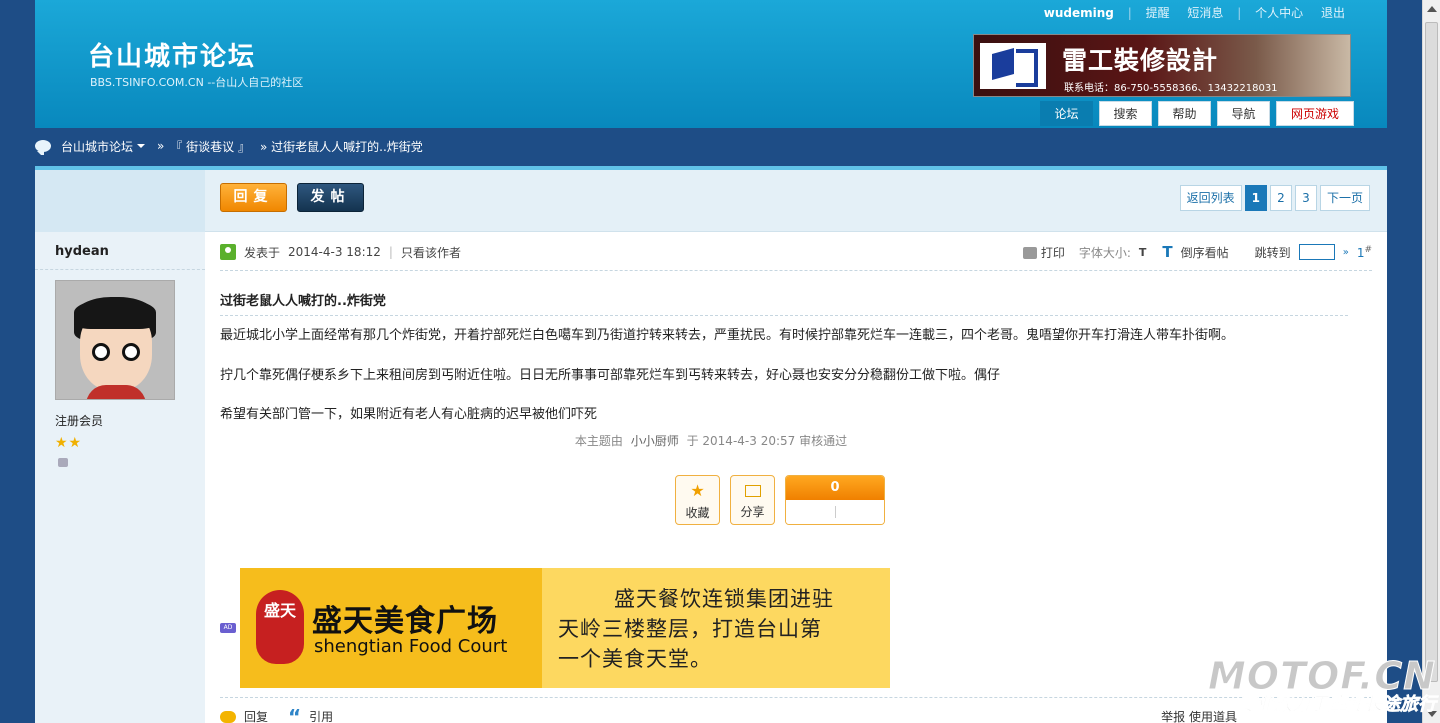  I want to click on next-page-button: 下一页, so click(1344, 198).